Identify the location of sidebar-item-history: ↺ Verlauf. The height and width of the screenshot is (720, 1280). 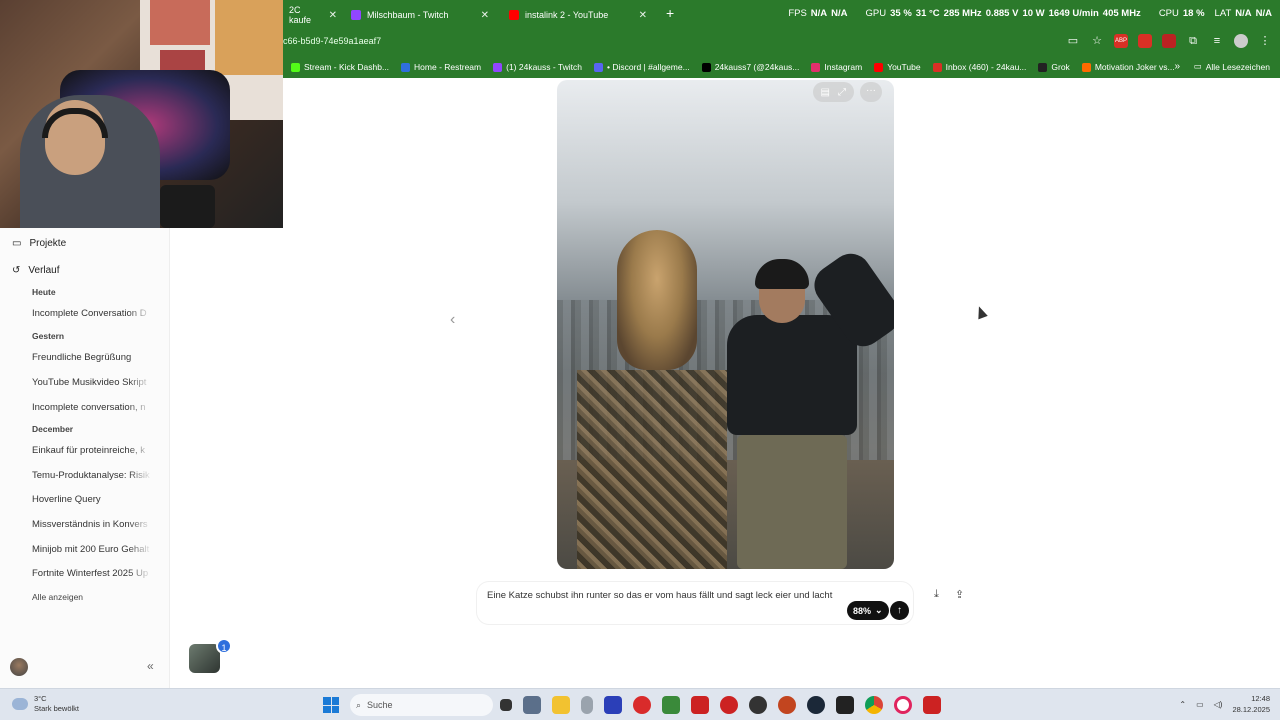
(36, 270).